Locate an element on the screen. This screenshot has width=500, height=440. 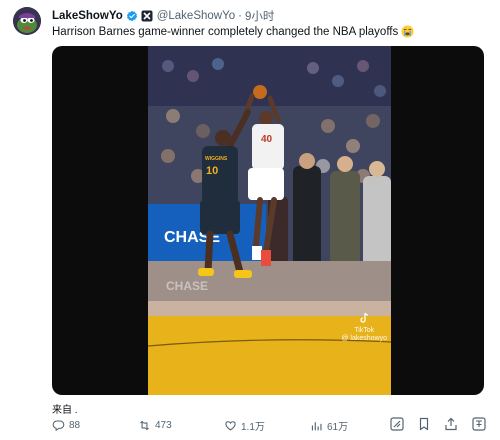
views-button: 61万 is located at coordinates (329, 425).